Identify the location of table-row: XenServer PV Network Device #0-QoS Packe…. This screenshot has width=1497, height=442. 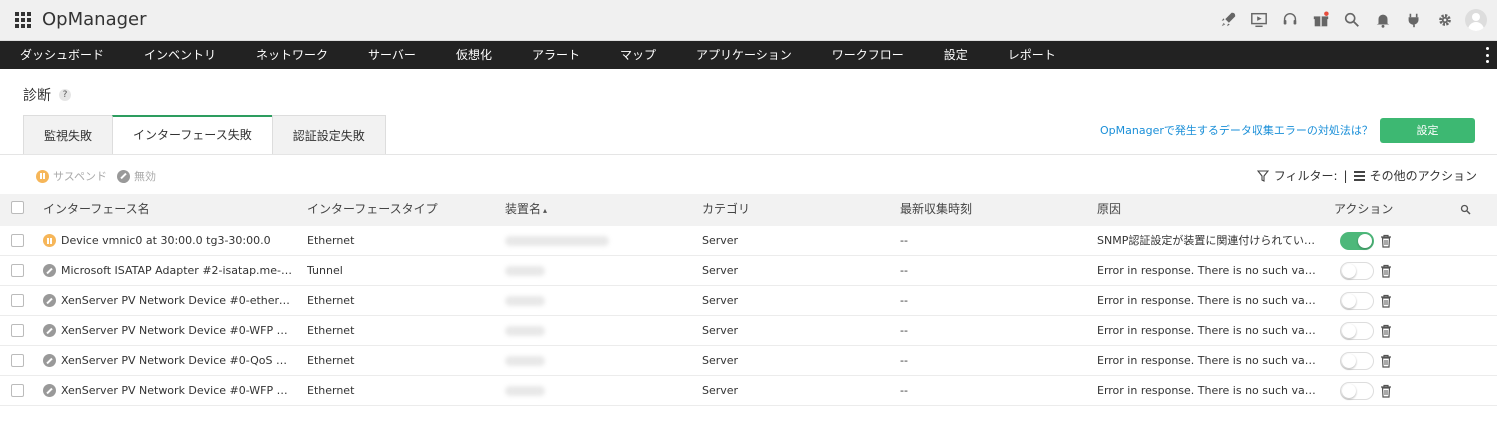
(748, 361).